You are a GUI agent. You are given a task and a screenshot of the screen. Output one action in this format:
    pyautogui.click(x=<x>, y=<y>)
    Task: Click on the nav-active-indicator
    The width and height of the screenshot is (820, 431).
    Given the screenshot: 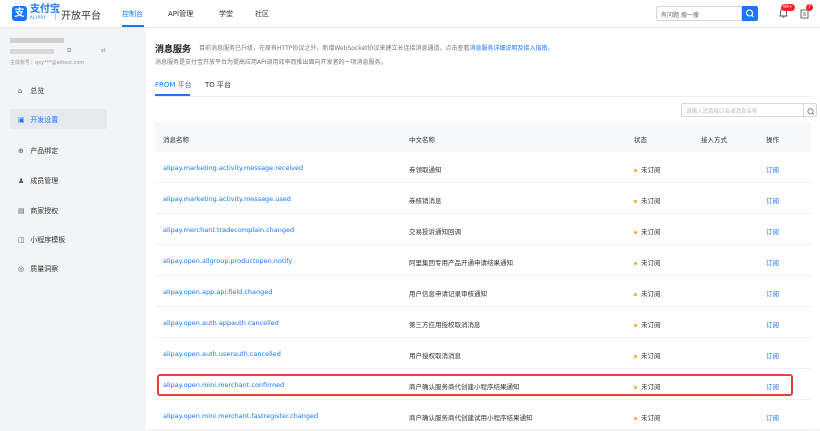 What is the action you would take?
    pyautogui.click(x=133, y=26)
    